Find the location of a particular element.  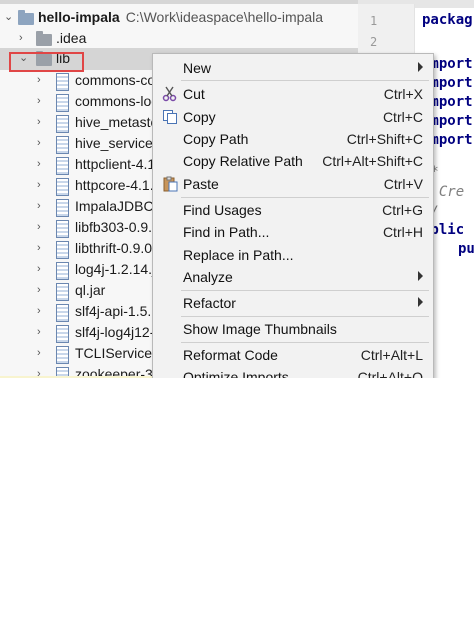

tree-item-label: httpclient-4.1. is located at coordinates (117, 164).